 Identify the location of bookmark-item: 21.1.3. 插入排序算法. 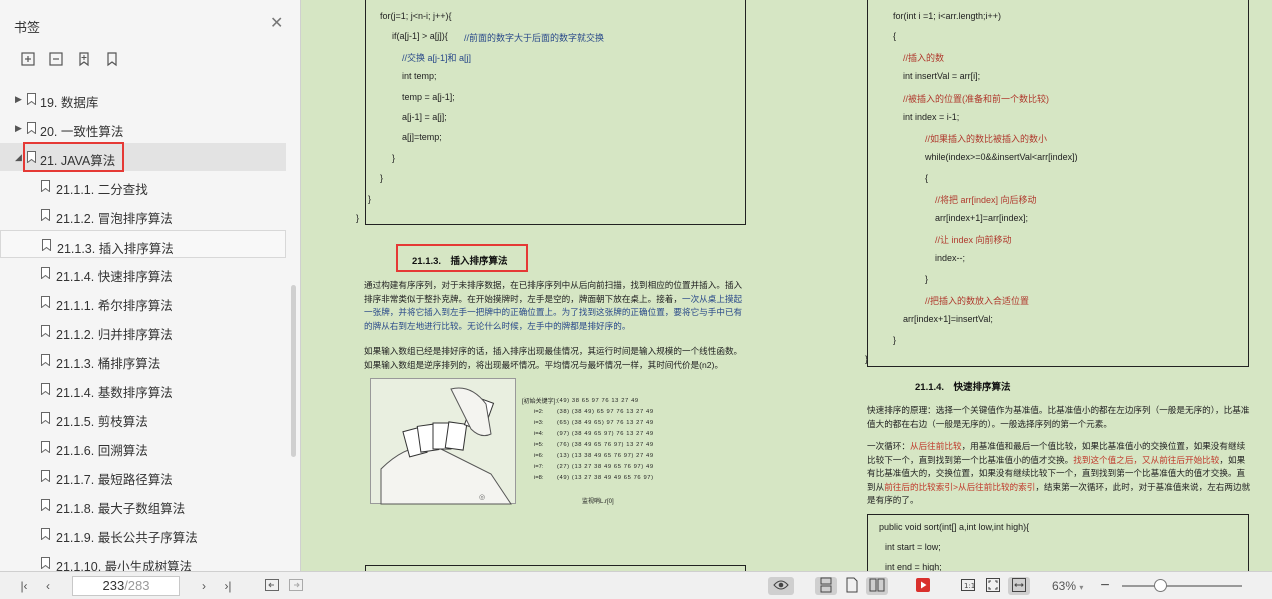
(143, 244).